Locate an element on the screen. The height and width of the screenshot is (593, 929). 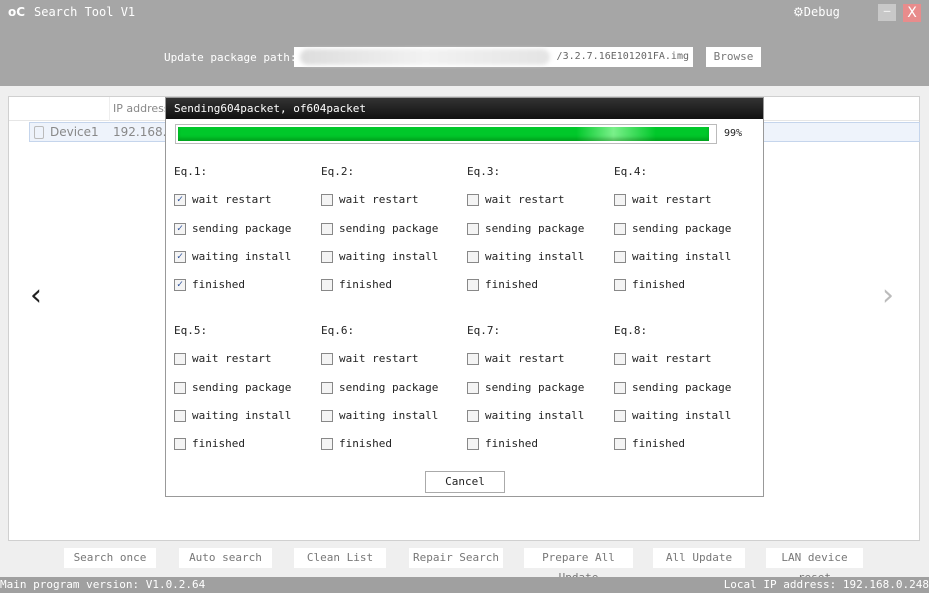
column-ip-address: IP address is located at coordinates (139, 109).